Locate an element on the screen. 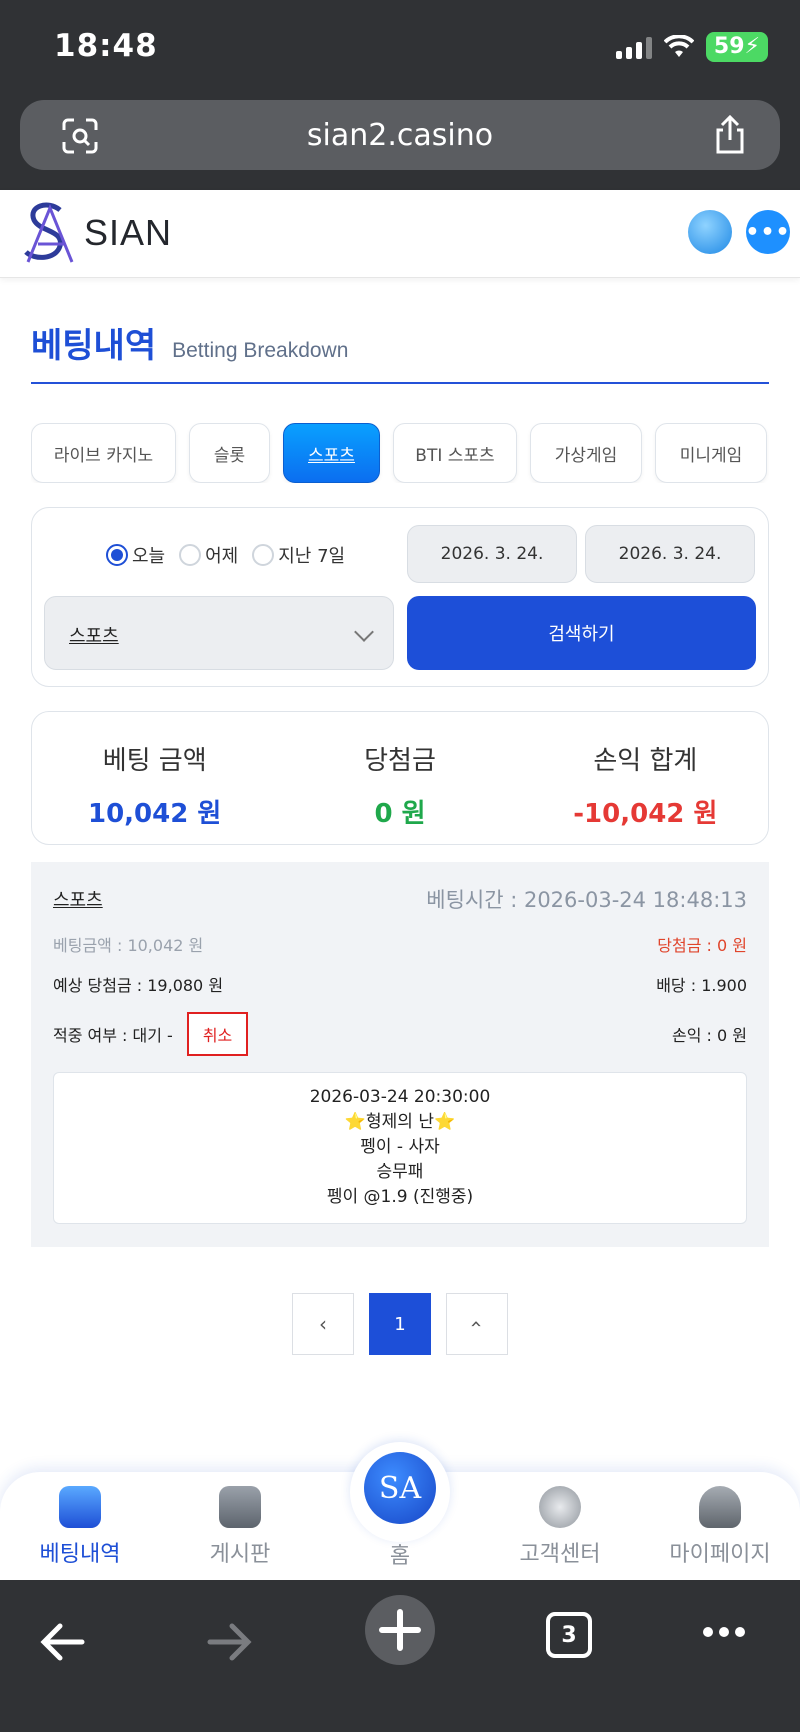 The height and width of the screenshot is (1732, 800). radio-last-7-days: 지난 7일 is located at coordinates (298, 555).